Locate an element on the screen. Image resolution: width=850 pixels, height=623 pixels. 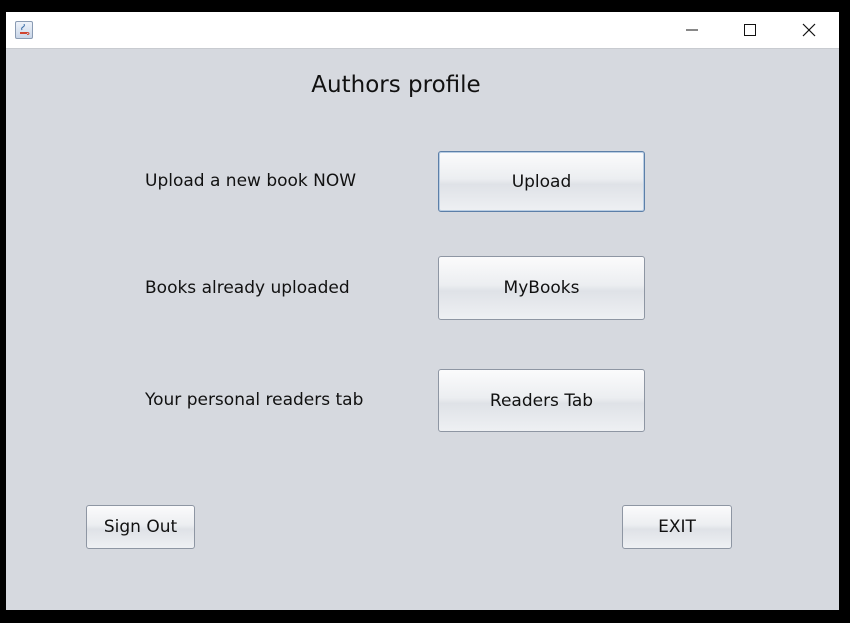
minimize-button is located at coordinates (692, 30).